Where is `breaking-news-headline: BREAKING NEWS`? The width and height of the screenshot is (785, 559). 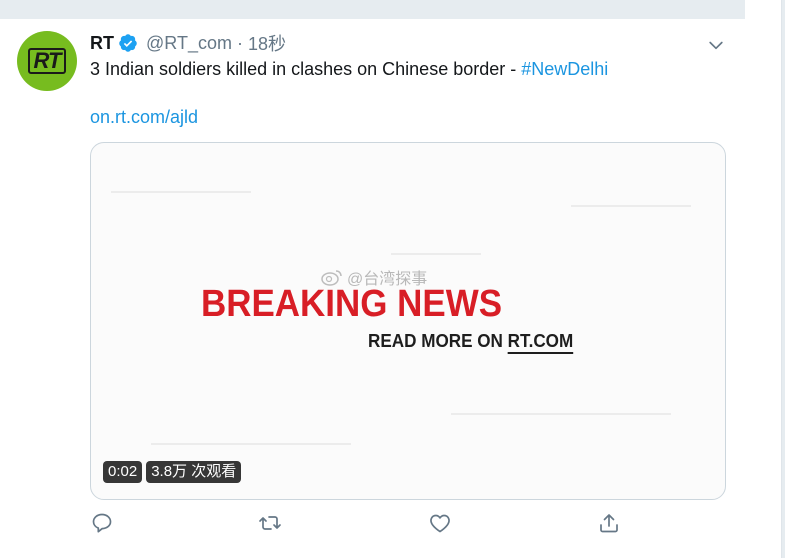
breaking-news-headline: BREAKING NEWS is located at coordinates (352, 304).